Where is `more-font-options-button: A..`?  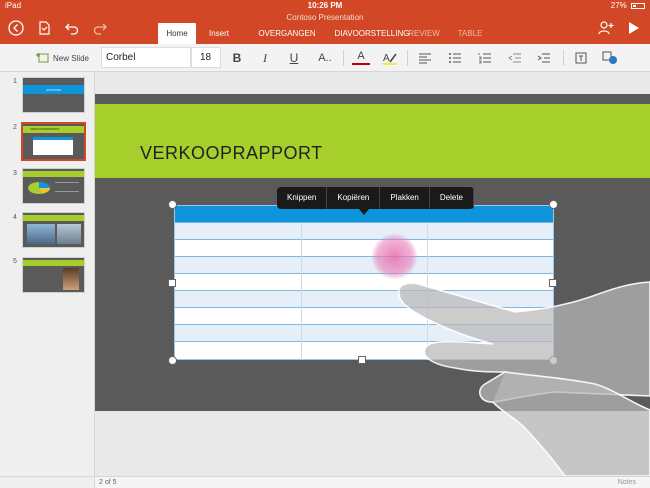
more-font-options-button: A.. is located at coordinates (325, 58).